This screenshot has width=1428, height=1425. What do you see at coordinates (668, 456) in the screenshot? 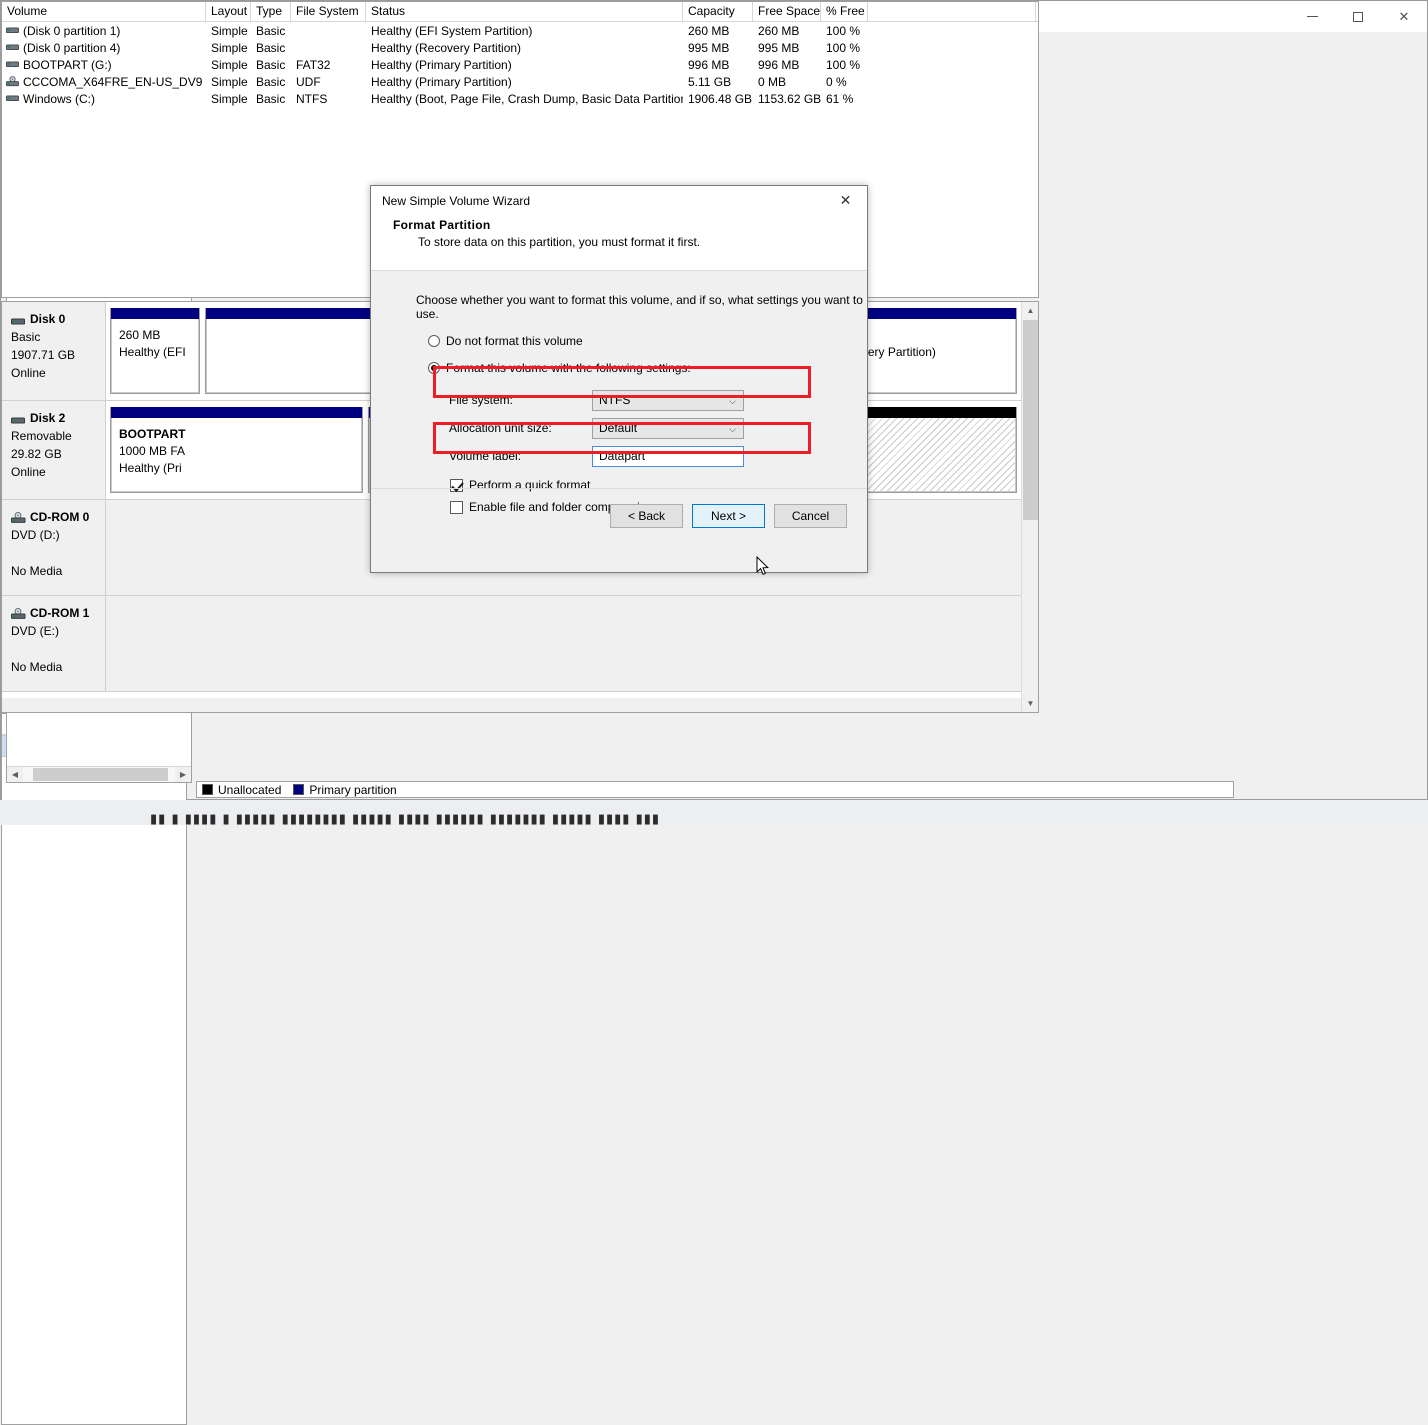
I see `input-volume-label: Datapart` at bounding box center [668, 456].